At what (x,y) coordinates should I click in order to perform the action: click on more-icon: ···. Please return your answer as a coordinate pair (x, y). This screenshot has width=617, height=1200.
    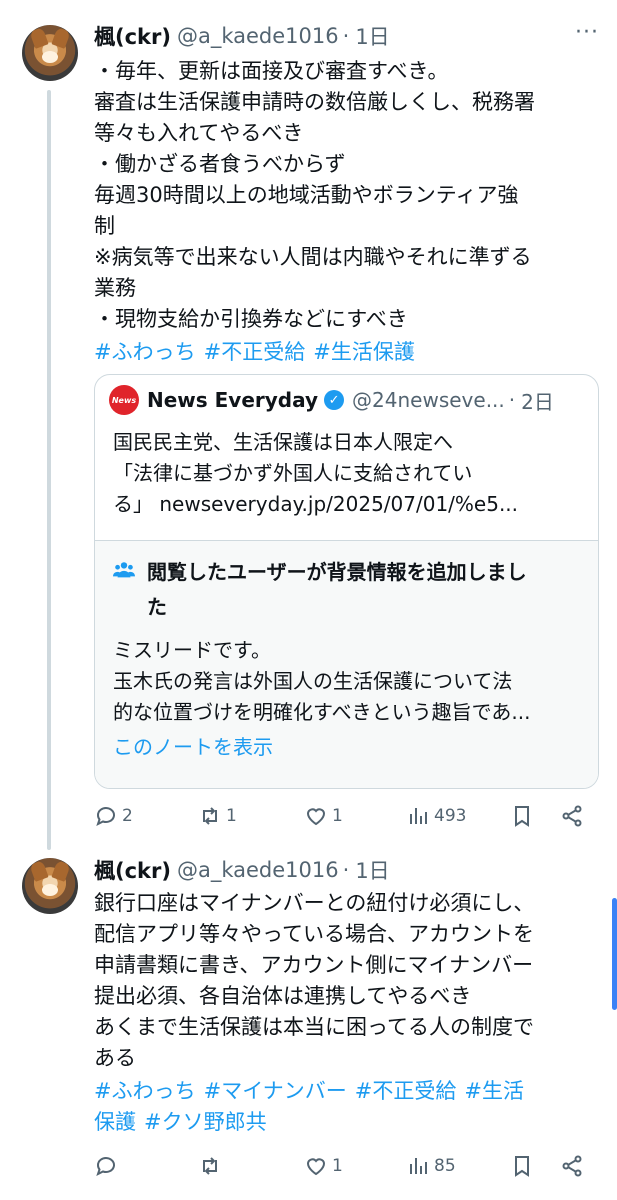
    Looking at the image, I should click on (587, 32).